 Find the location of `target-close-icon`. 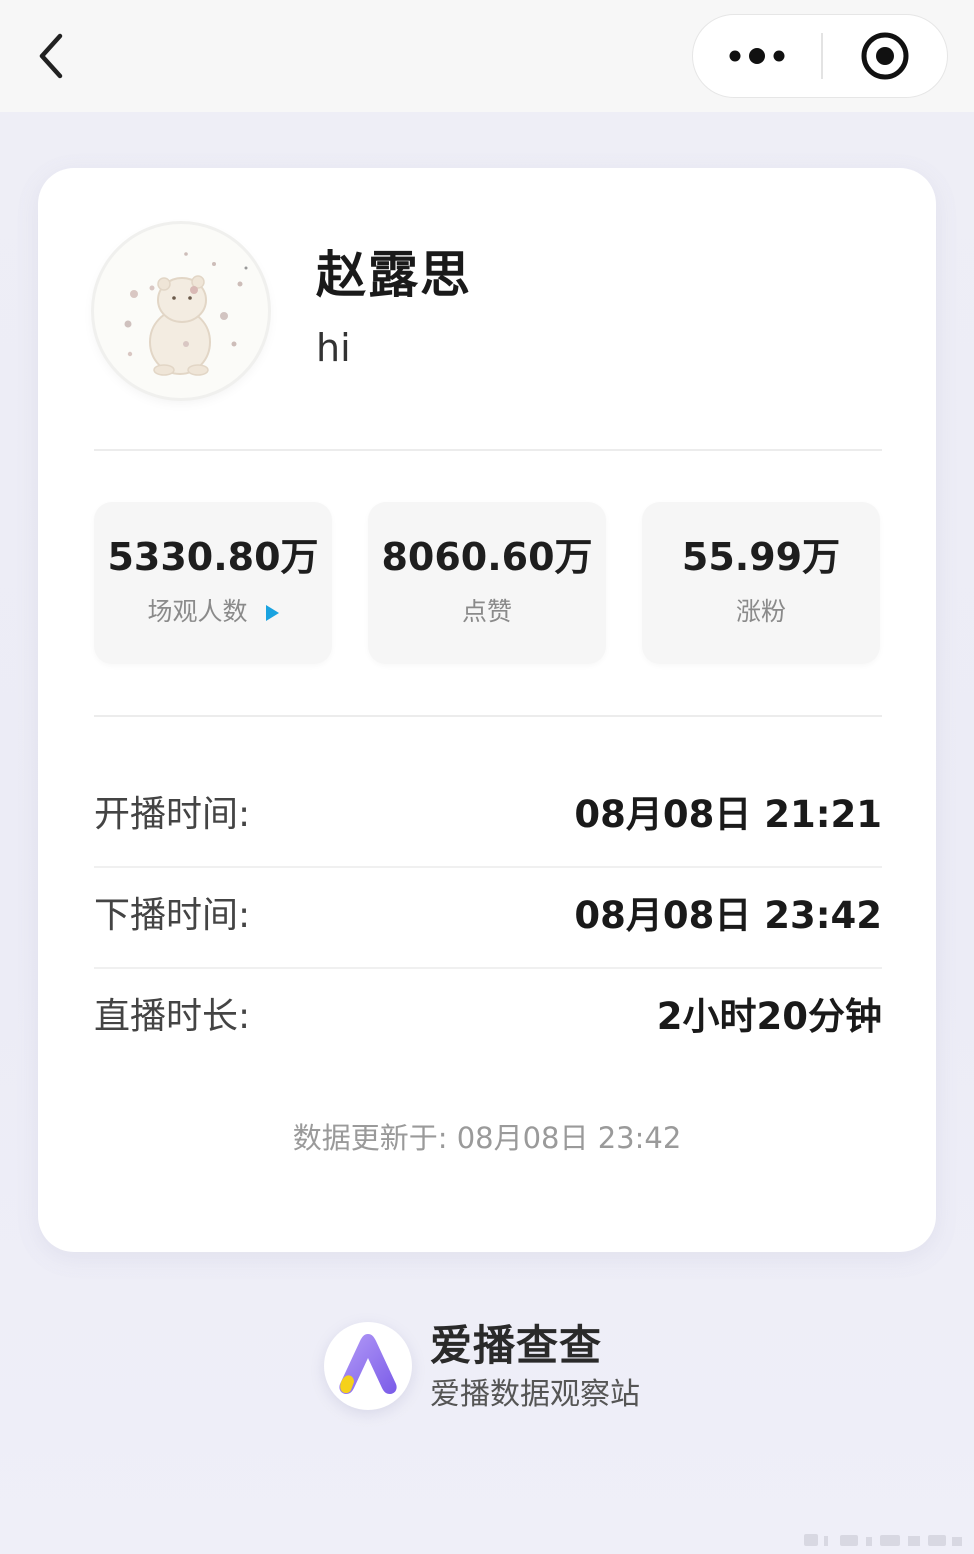

target-close-icon is located at coordinates (885, 56).